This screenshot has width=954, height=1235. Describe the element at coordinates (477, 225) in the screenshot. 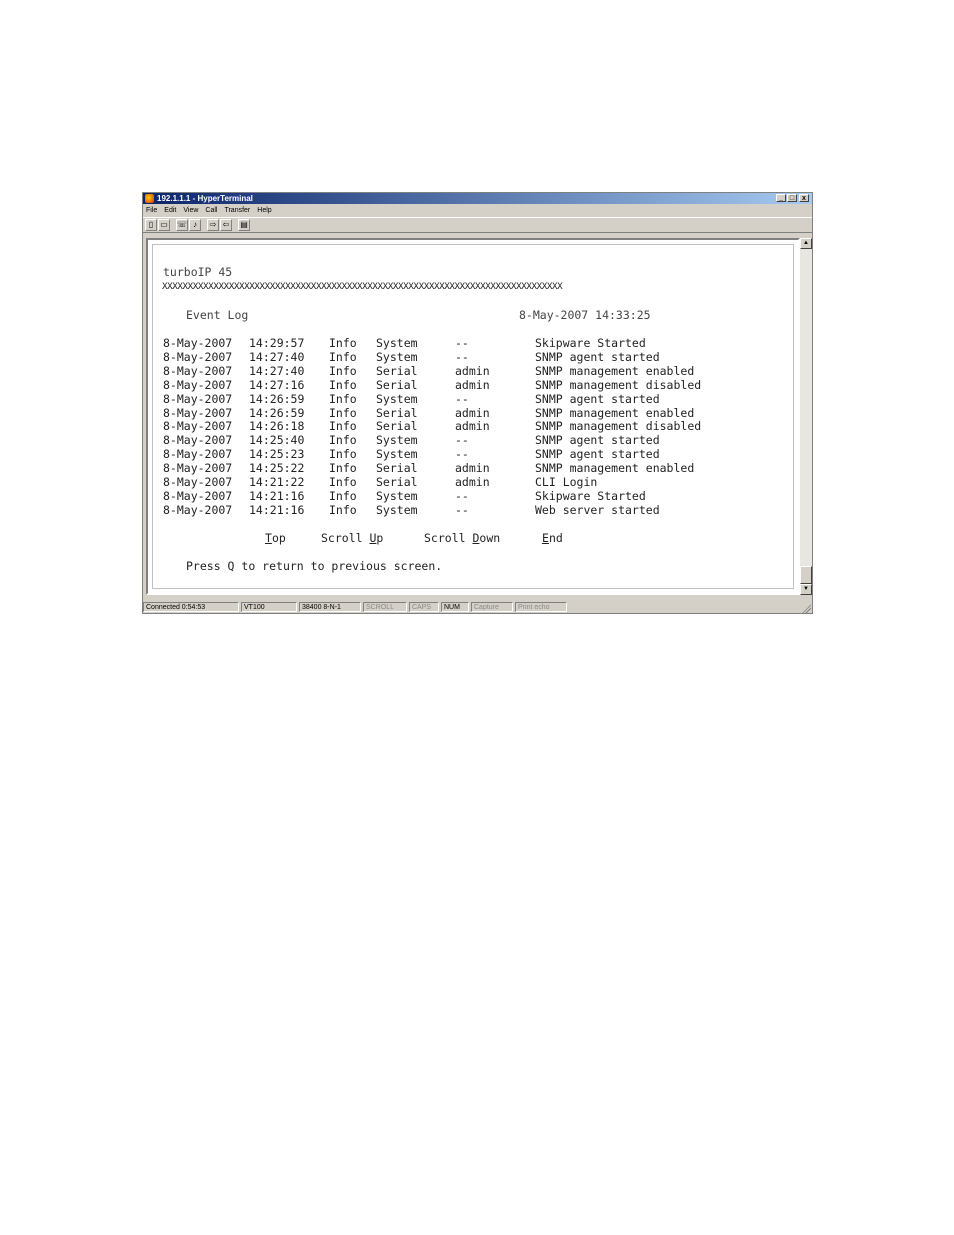

I see `toolbar: ▯ ▭ ☏ ♪ ⇨ ⇦ ▤` at that location.